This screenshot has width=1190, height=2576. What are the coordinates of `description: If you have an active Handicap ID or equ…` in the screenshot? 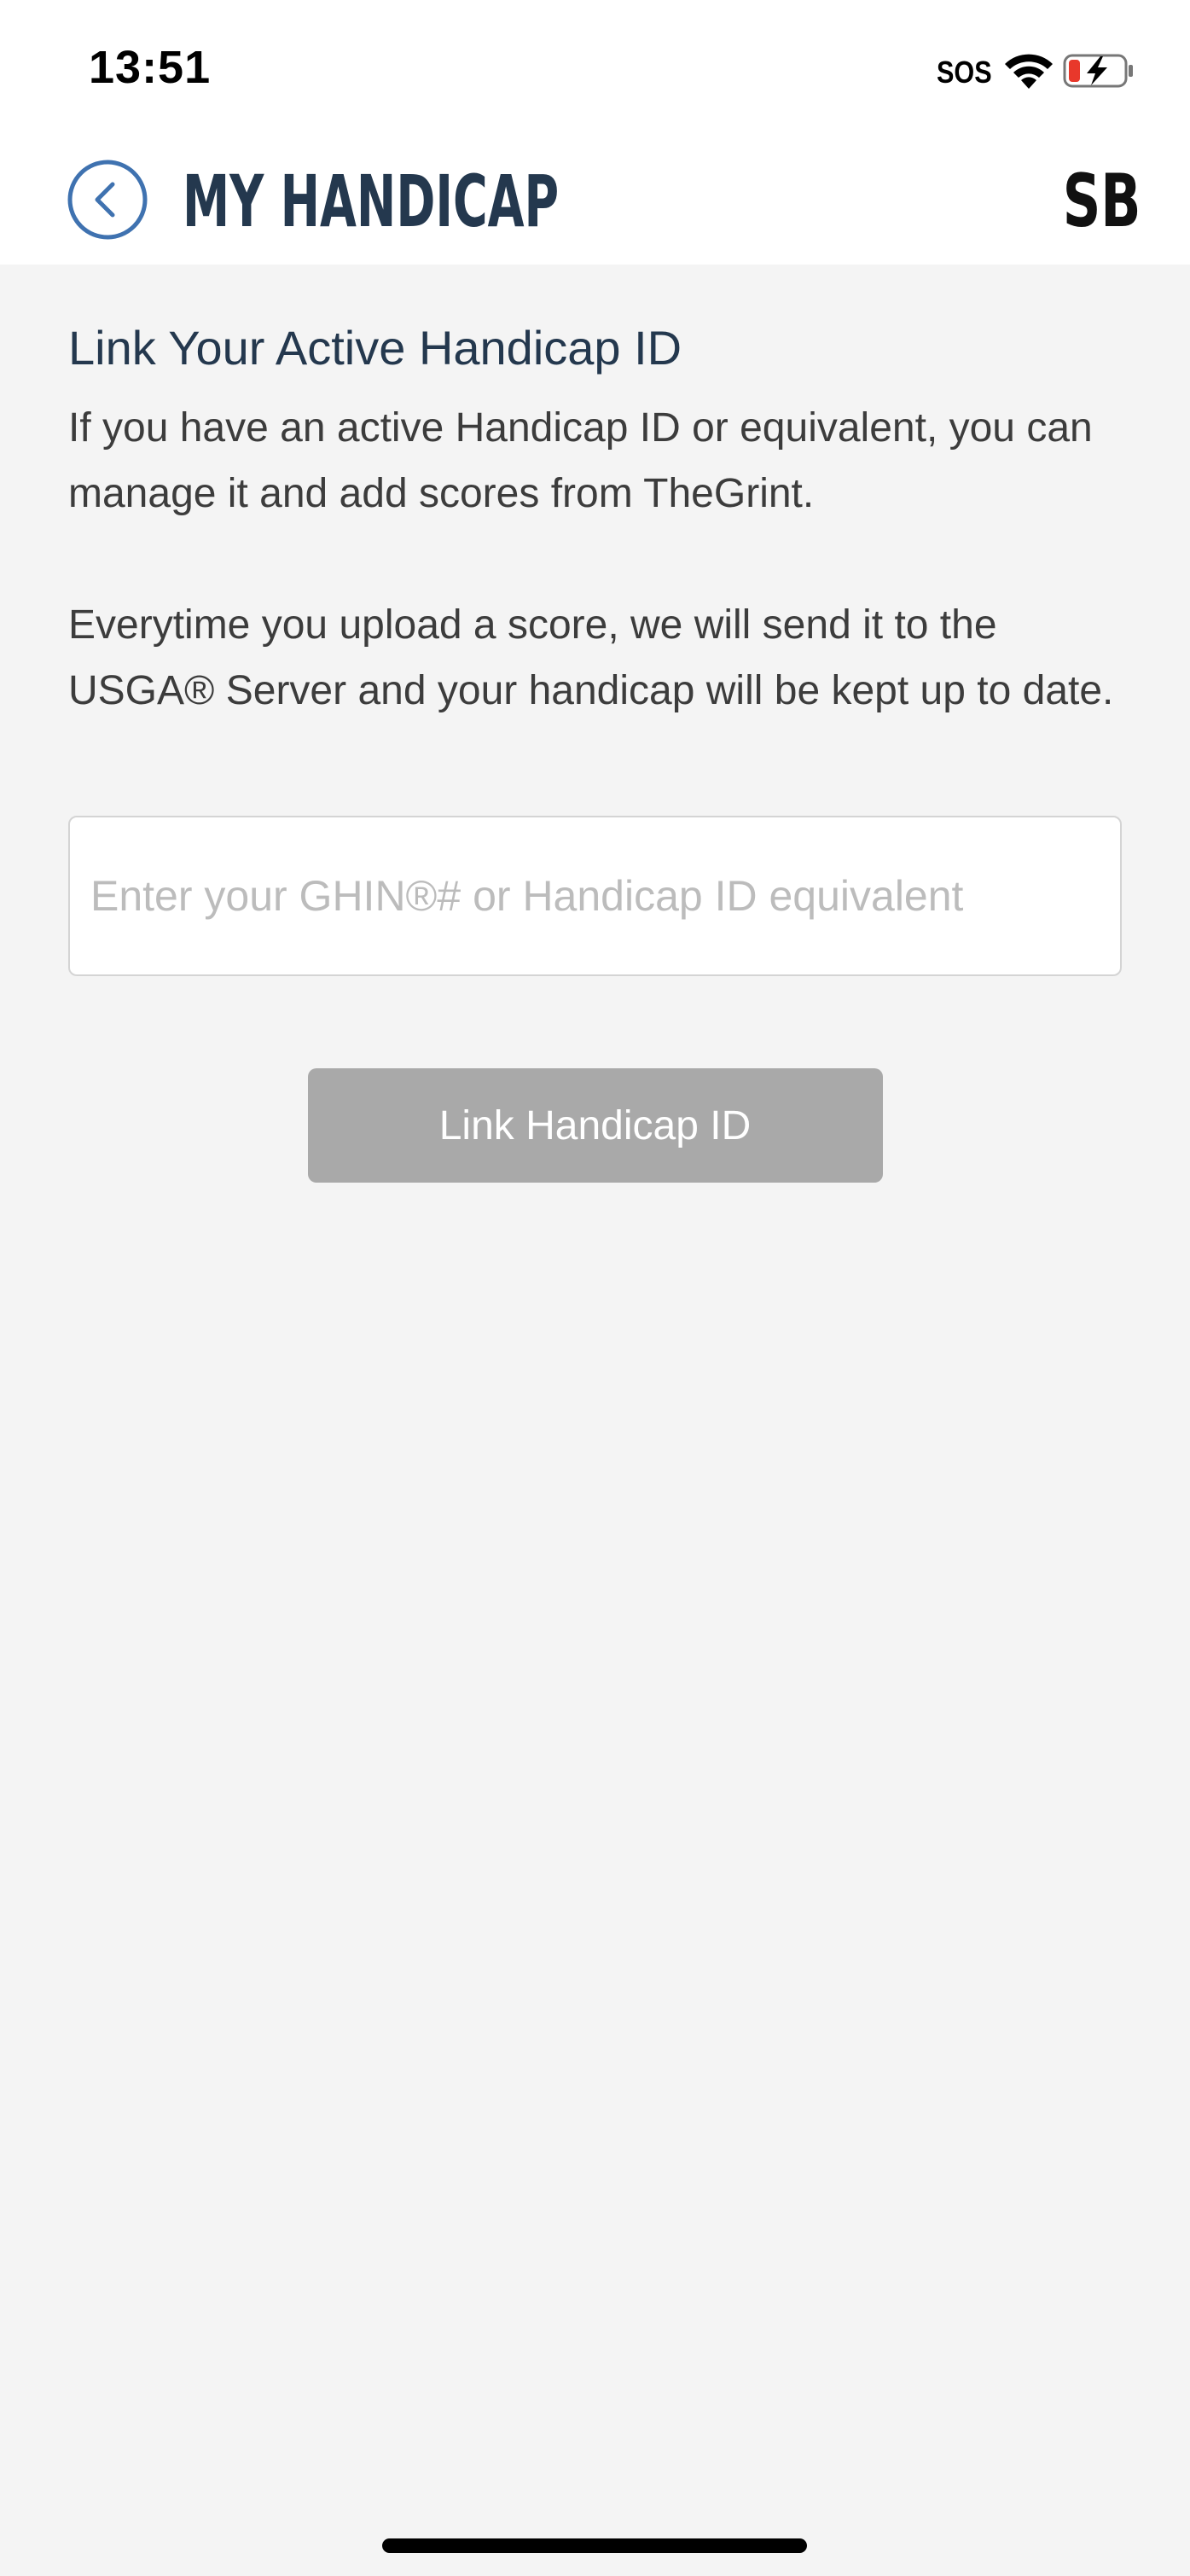 It's located at (595, 559).